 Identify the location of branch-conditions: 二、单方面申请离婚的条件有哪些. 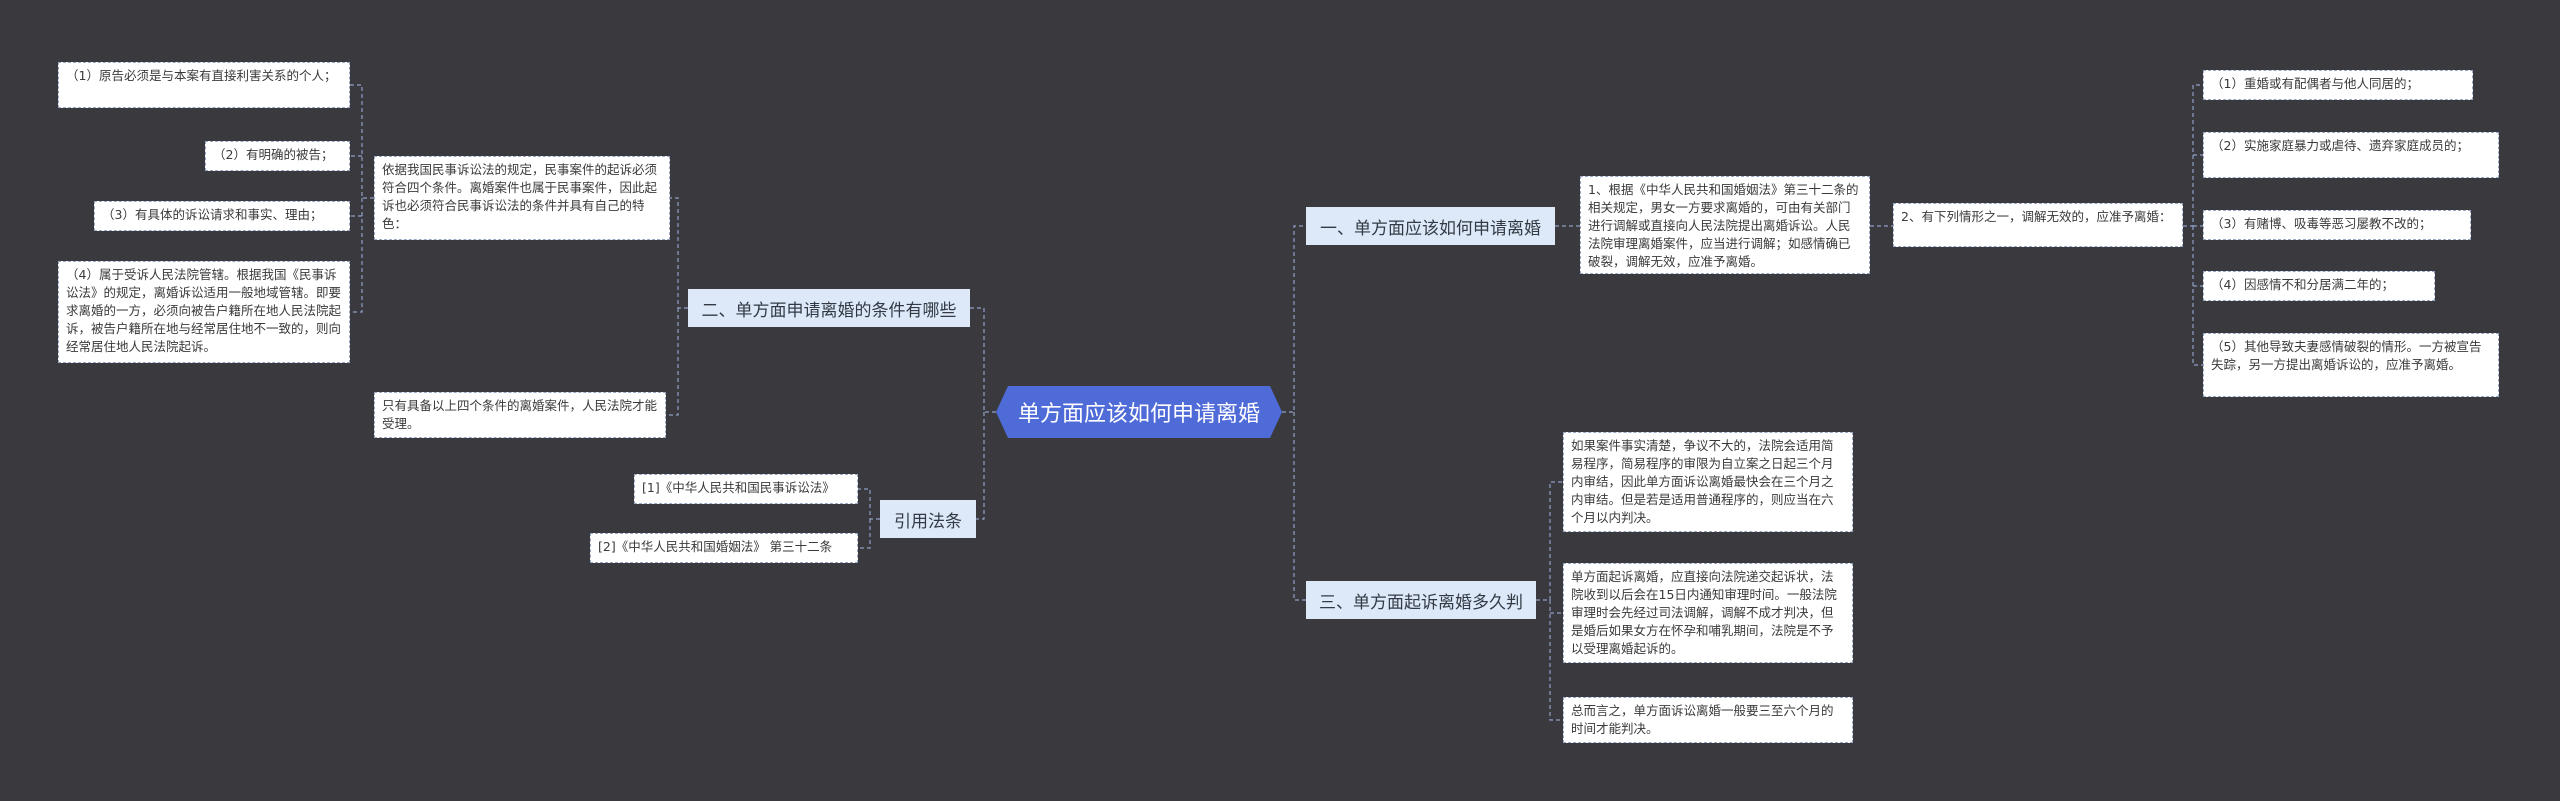
(829, 308).